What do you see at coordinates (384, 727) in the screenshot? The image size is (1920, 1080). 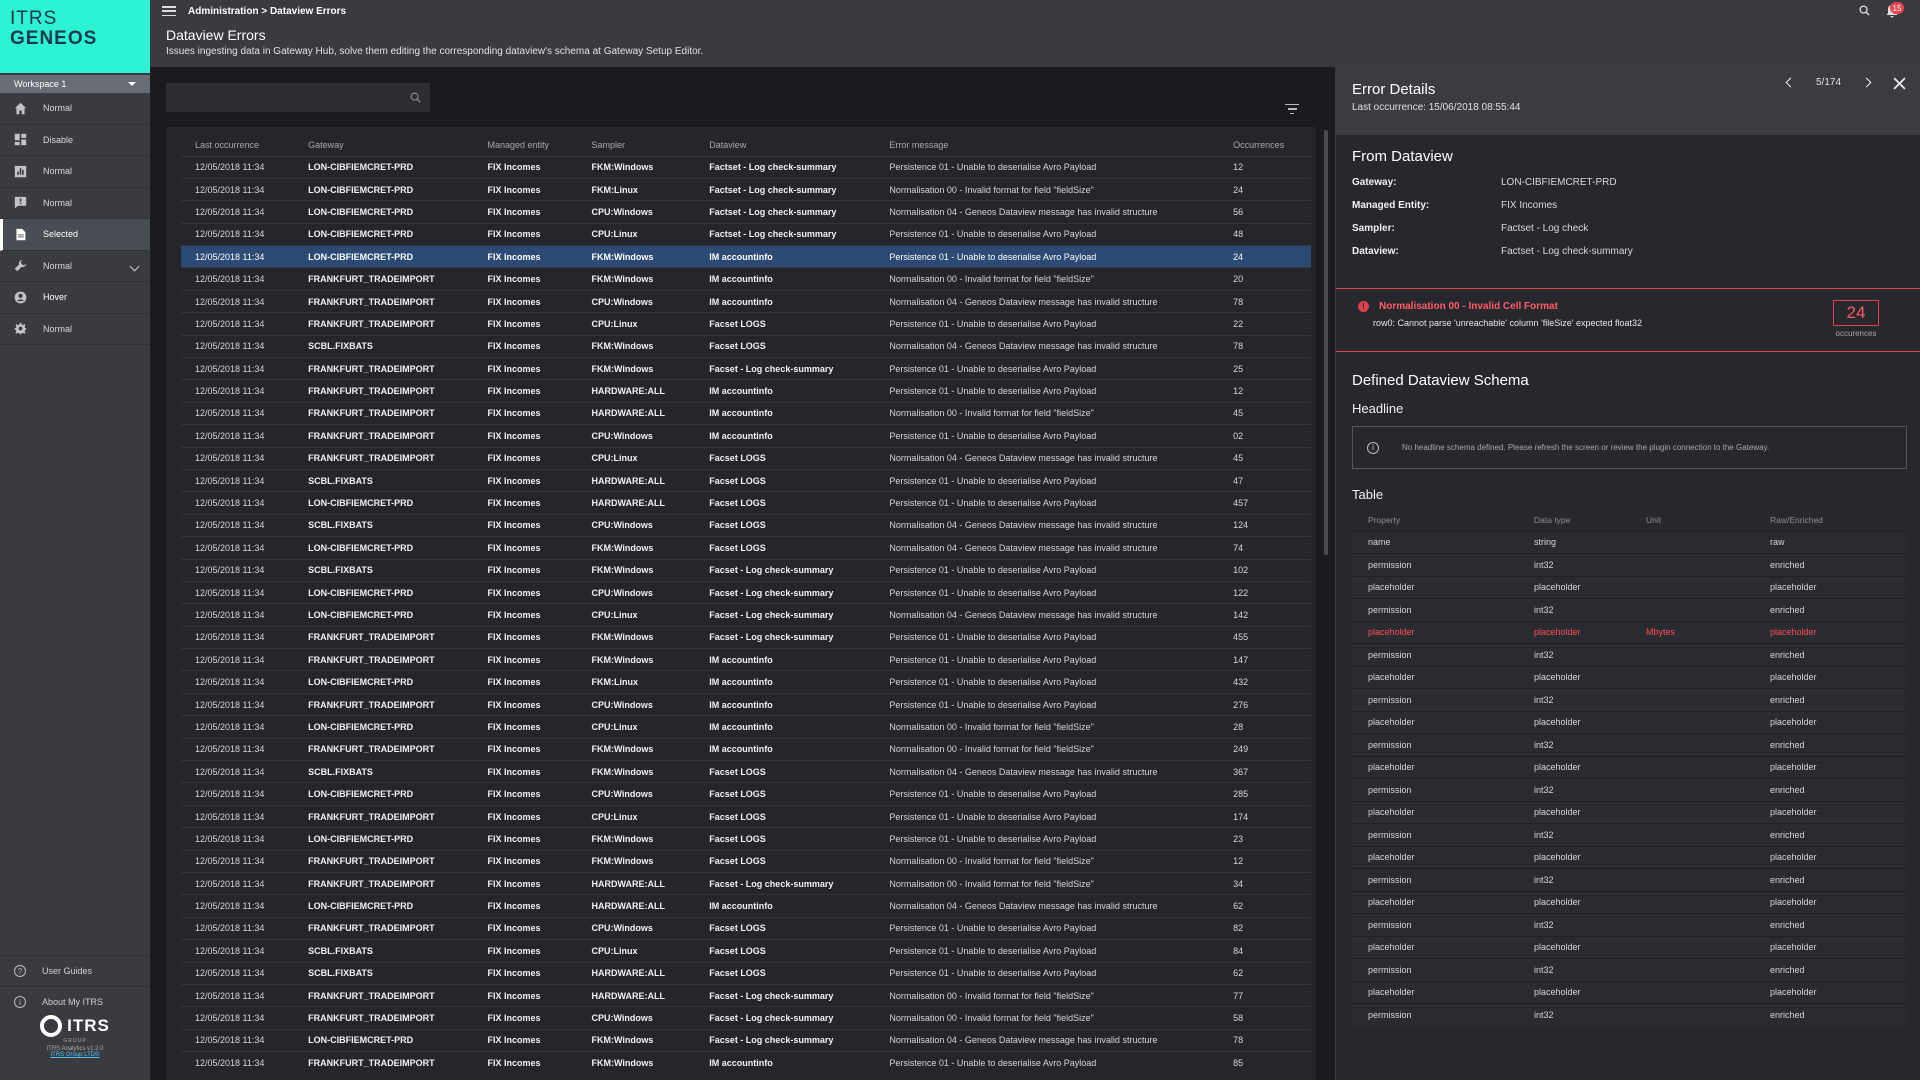 I see `table-cell: LON-CIBFIEMCRET-PRD` at bounding box center [384, 727].